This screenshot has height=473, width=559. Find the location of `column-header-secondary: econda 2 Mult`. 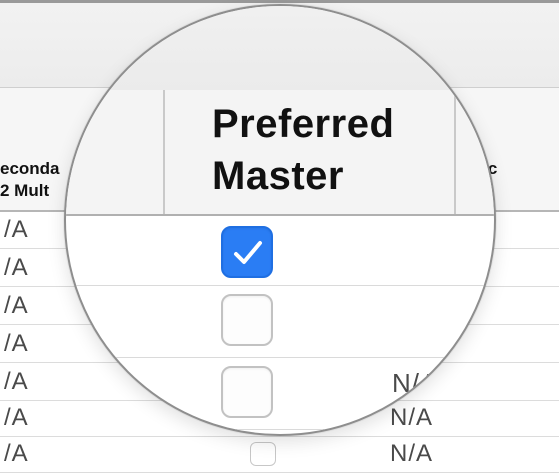

column-header-secondary: econda 2 Mult is located at coordinates (30, 180).